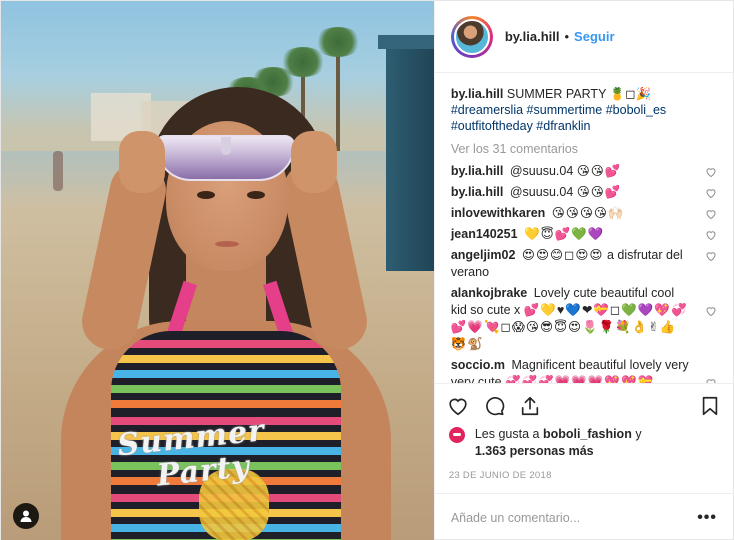 This screenshot has width=734, height=540. I want to click on comment-emoji: 💞💞💞💗💗💗💖💖💝, so click(580, 379).